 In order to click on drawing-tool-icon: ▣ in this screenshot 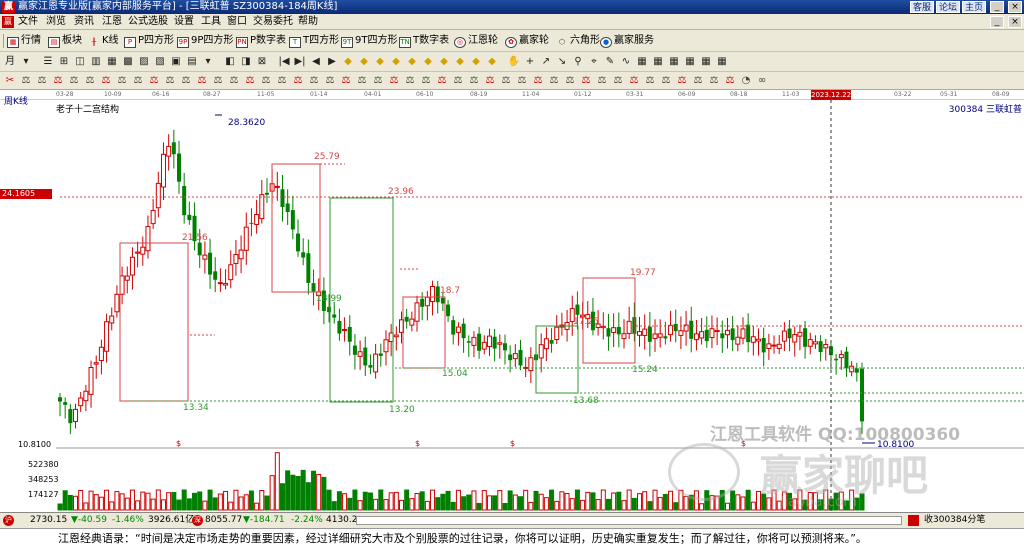, I will do `click(176, 62)`.